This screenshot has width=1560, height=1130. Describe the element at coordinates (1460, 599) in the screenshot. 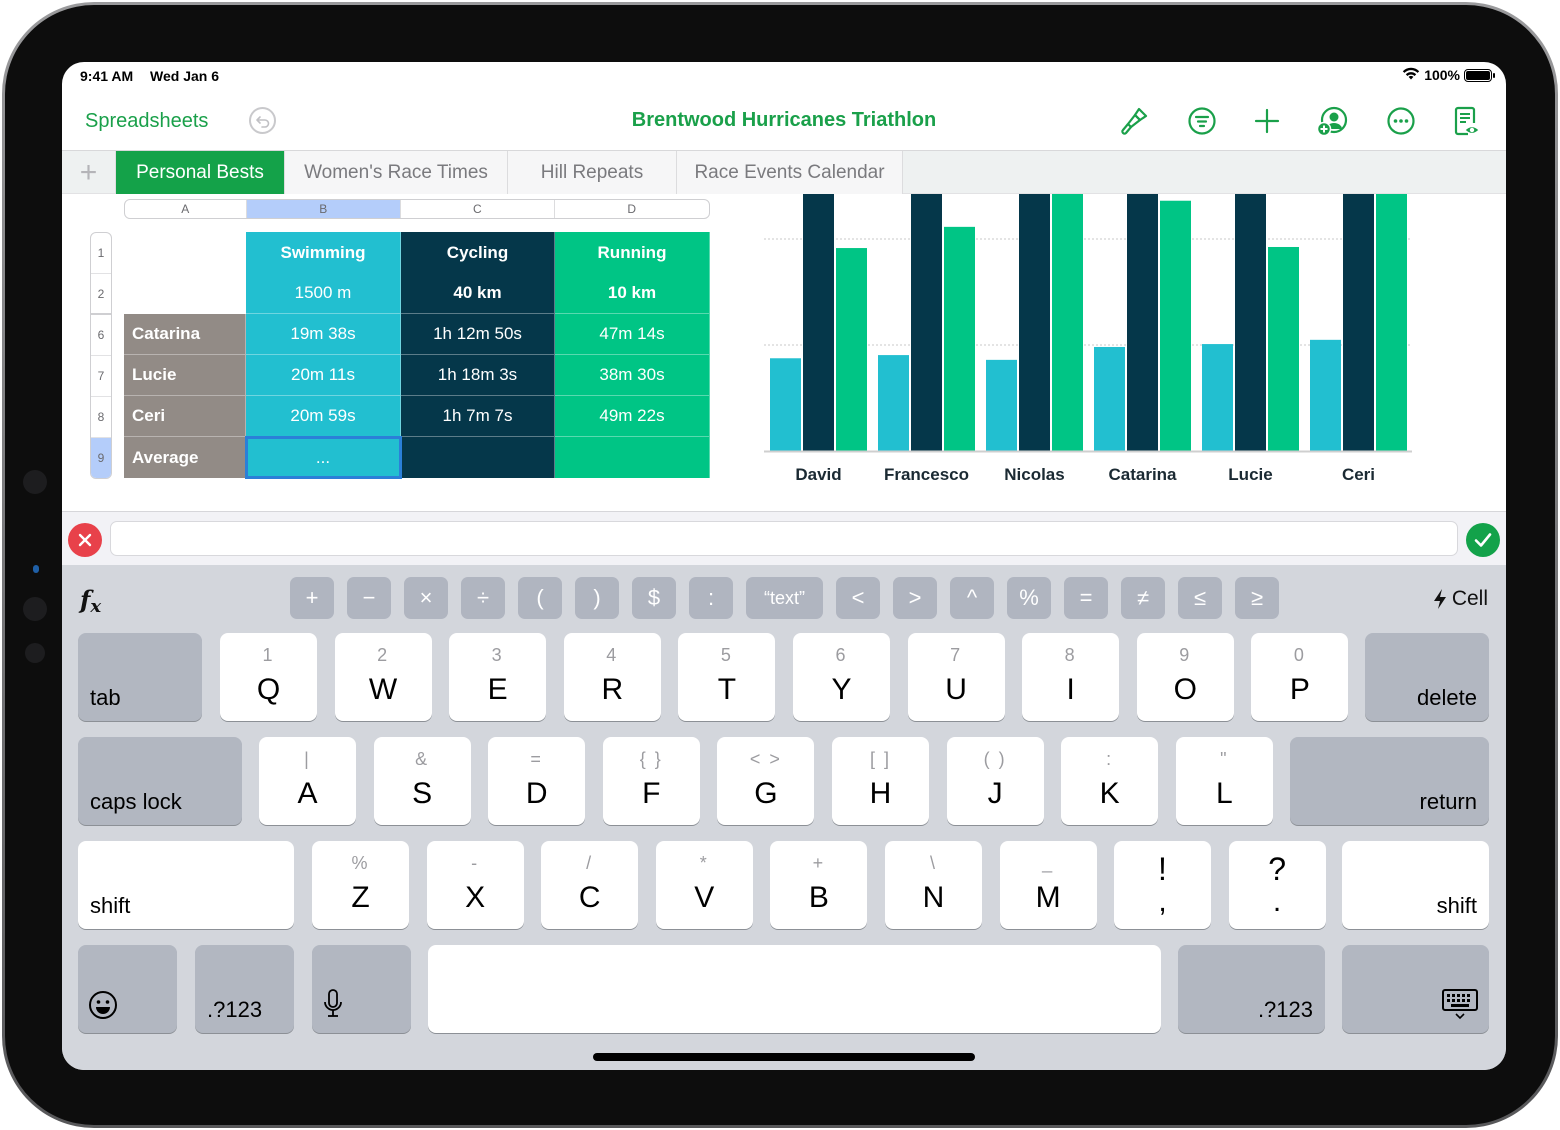

I see `cell-reference-button: Cell` at that location.